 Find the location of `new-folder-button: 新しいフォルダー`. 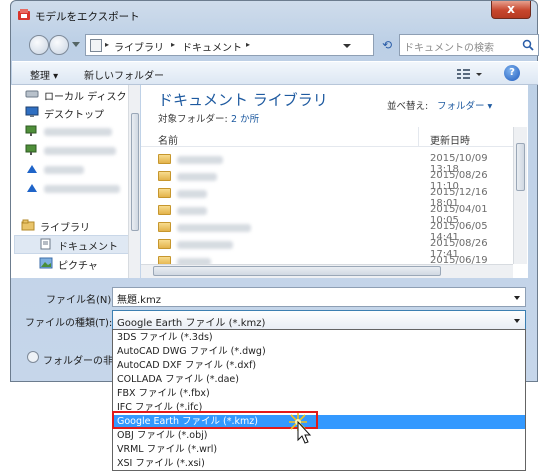

new-folder-button: 新しいフォルダー is located at coordinates (124, 74).